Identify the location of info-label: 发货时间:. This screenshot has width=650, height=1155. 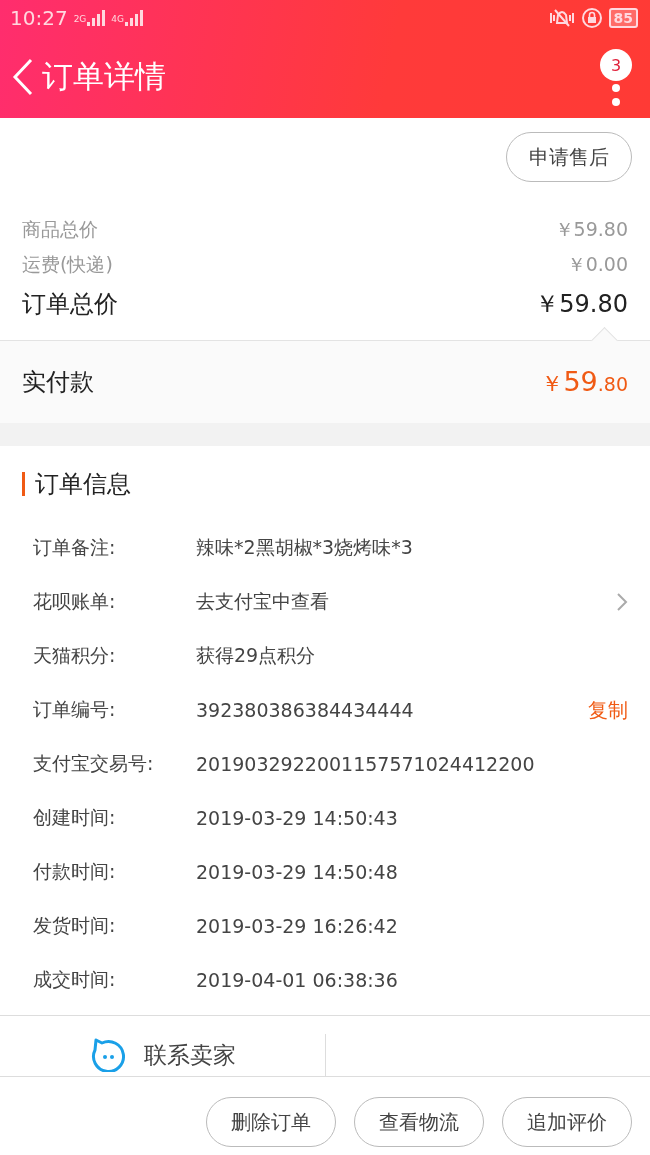
(75, 925).